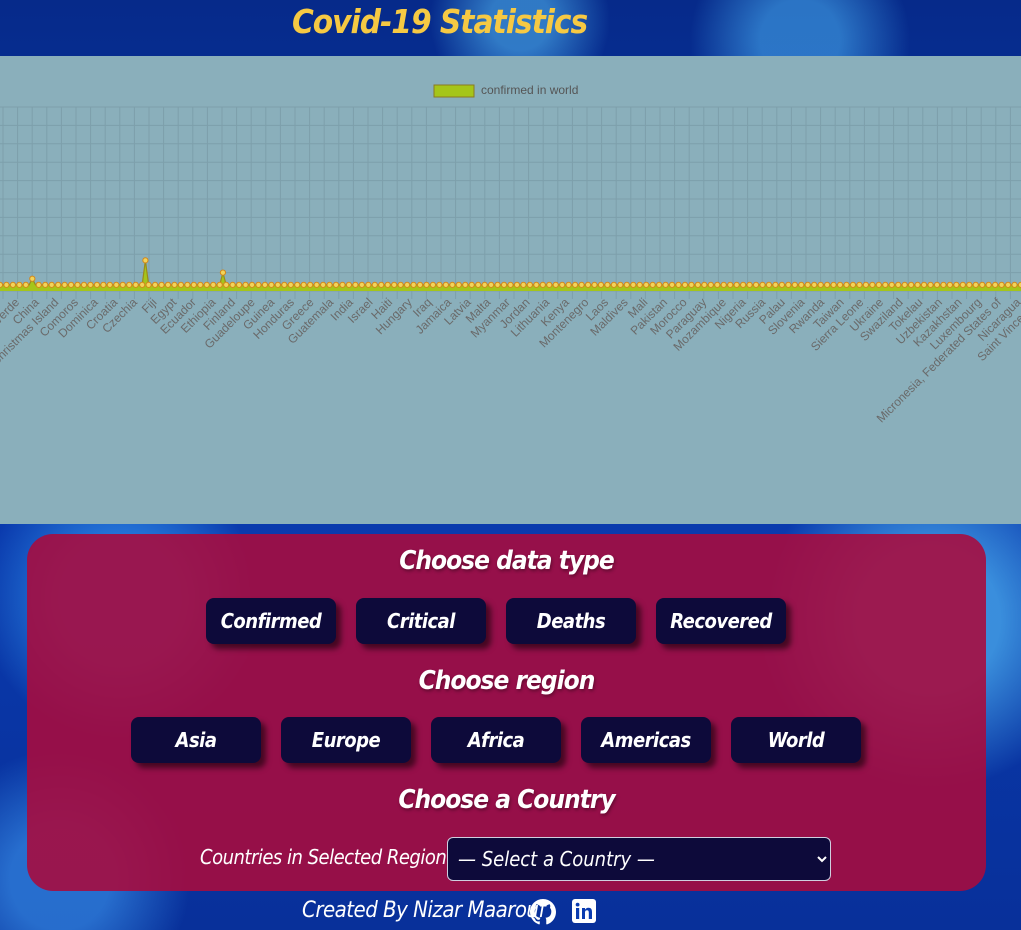 This screenshot has width=1021, height=930. I want to click on creator-credit: Created By Nizar Maarouf, so click(423, 910).